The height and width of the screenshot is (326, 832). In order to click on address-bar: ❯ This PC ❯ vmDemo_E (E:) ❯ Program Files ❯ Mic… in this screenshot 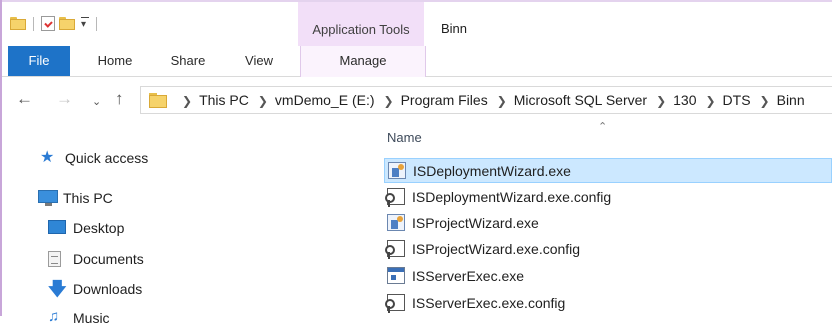, I will do `click(486, 100)`.